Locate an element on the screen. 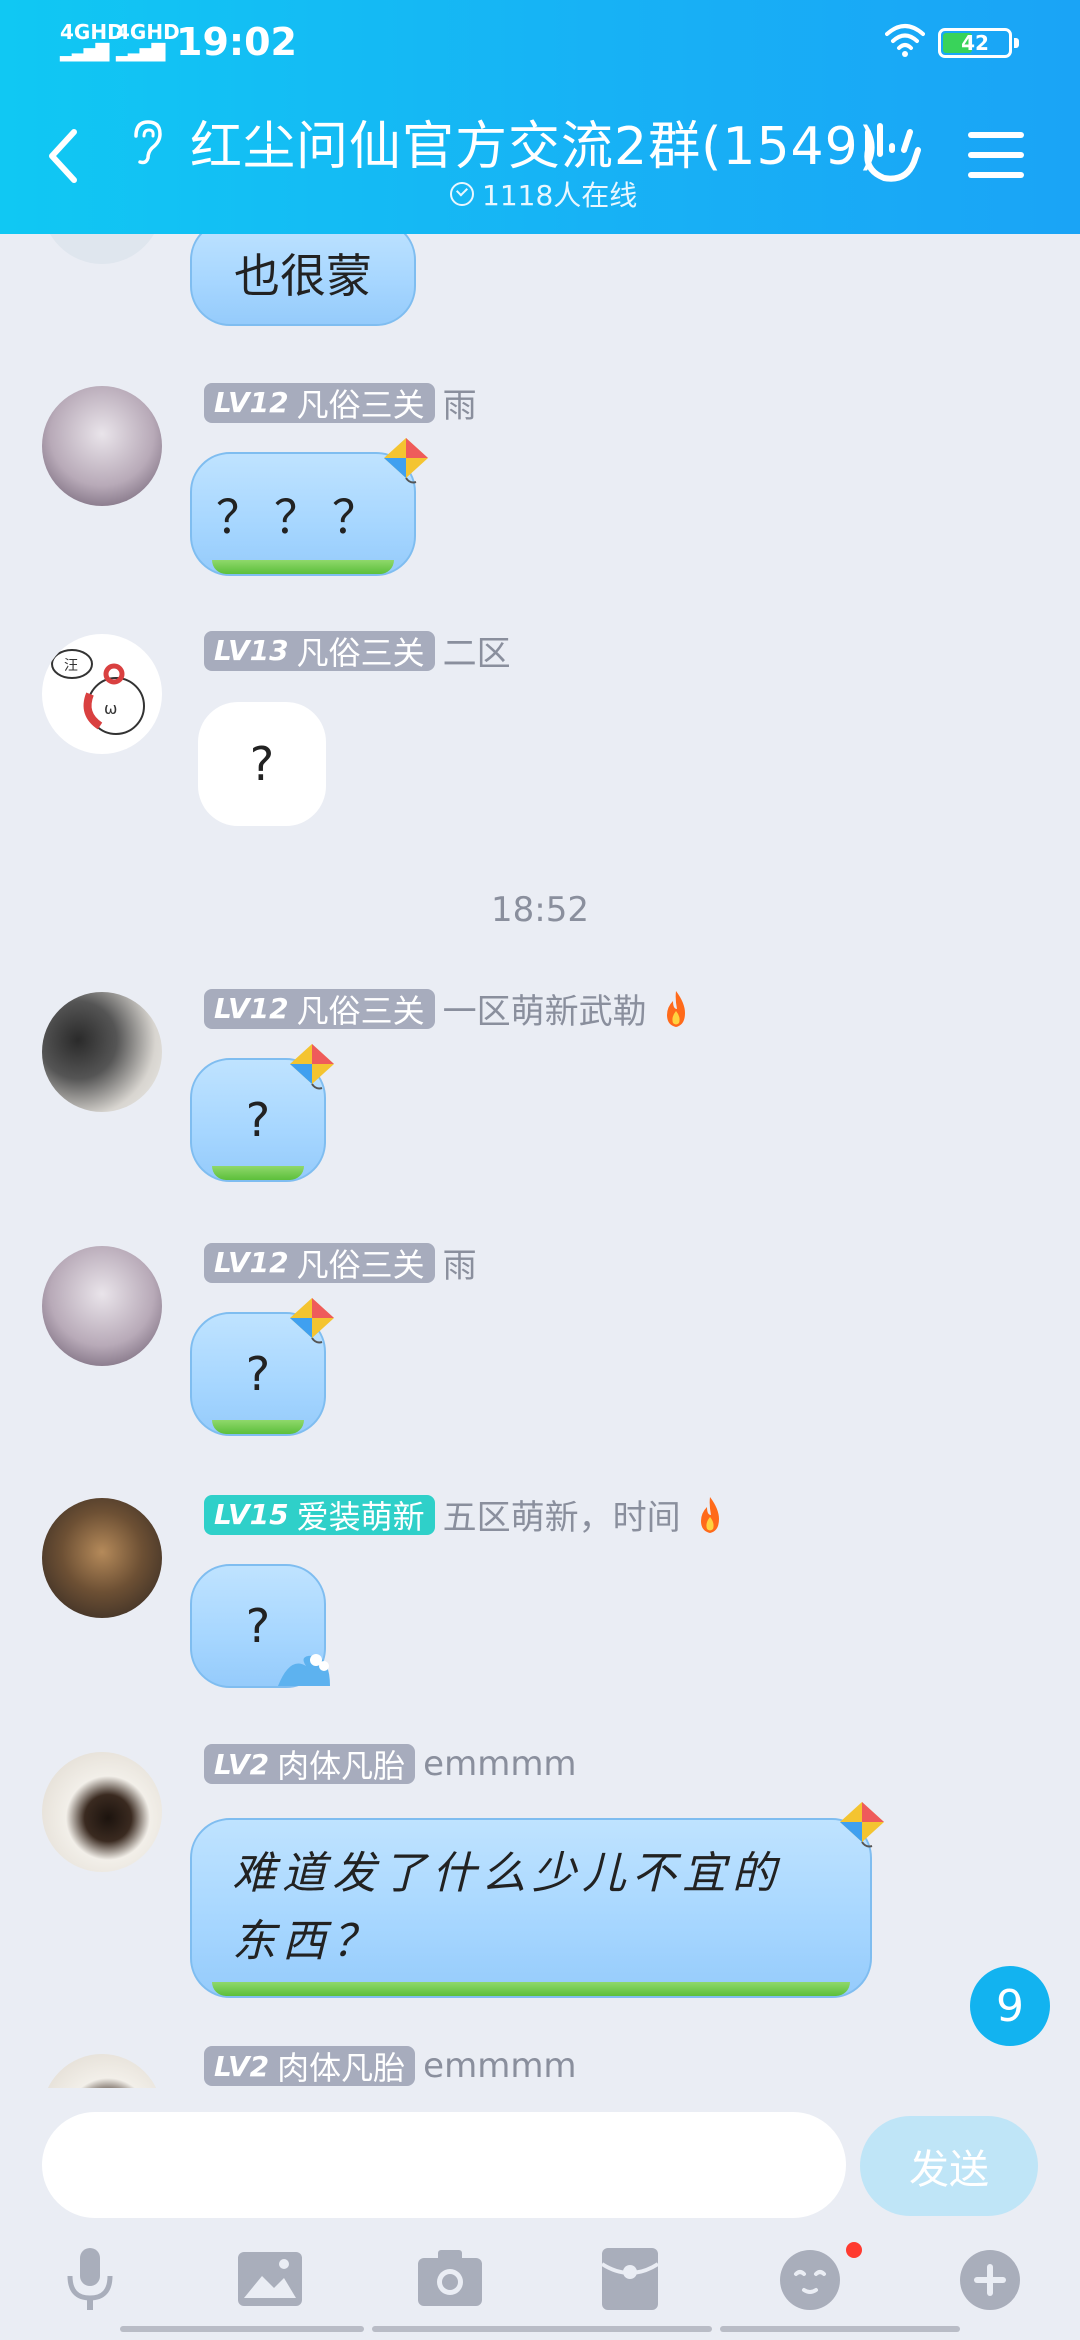 Image resolution: width=1080 pixels, height=2340 pixels. sender-name: 五区萌新，时间 is located at coordinates (562, 1514).